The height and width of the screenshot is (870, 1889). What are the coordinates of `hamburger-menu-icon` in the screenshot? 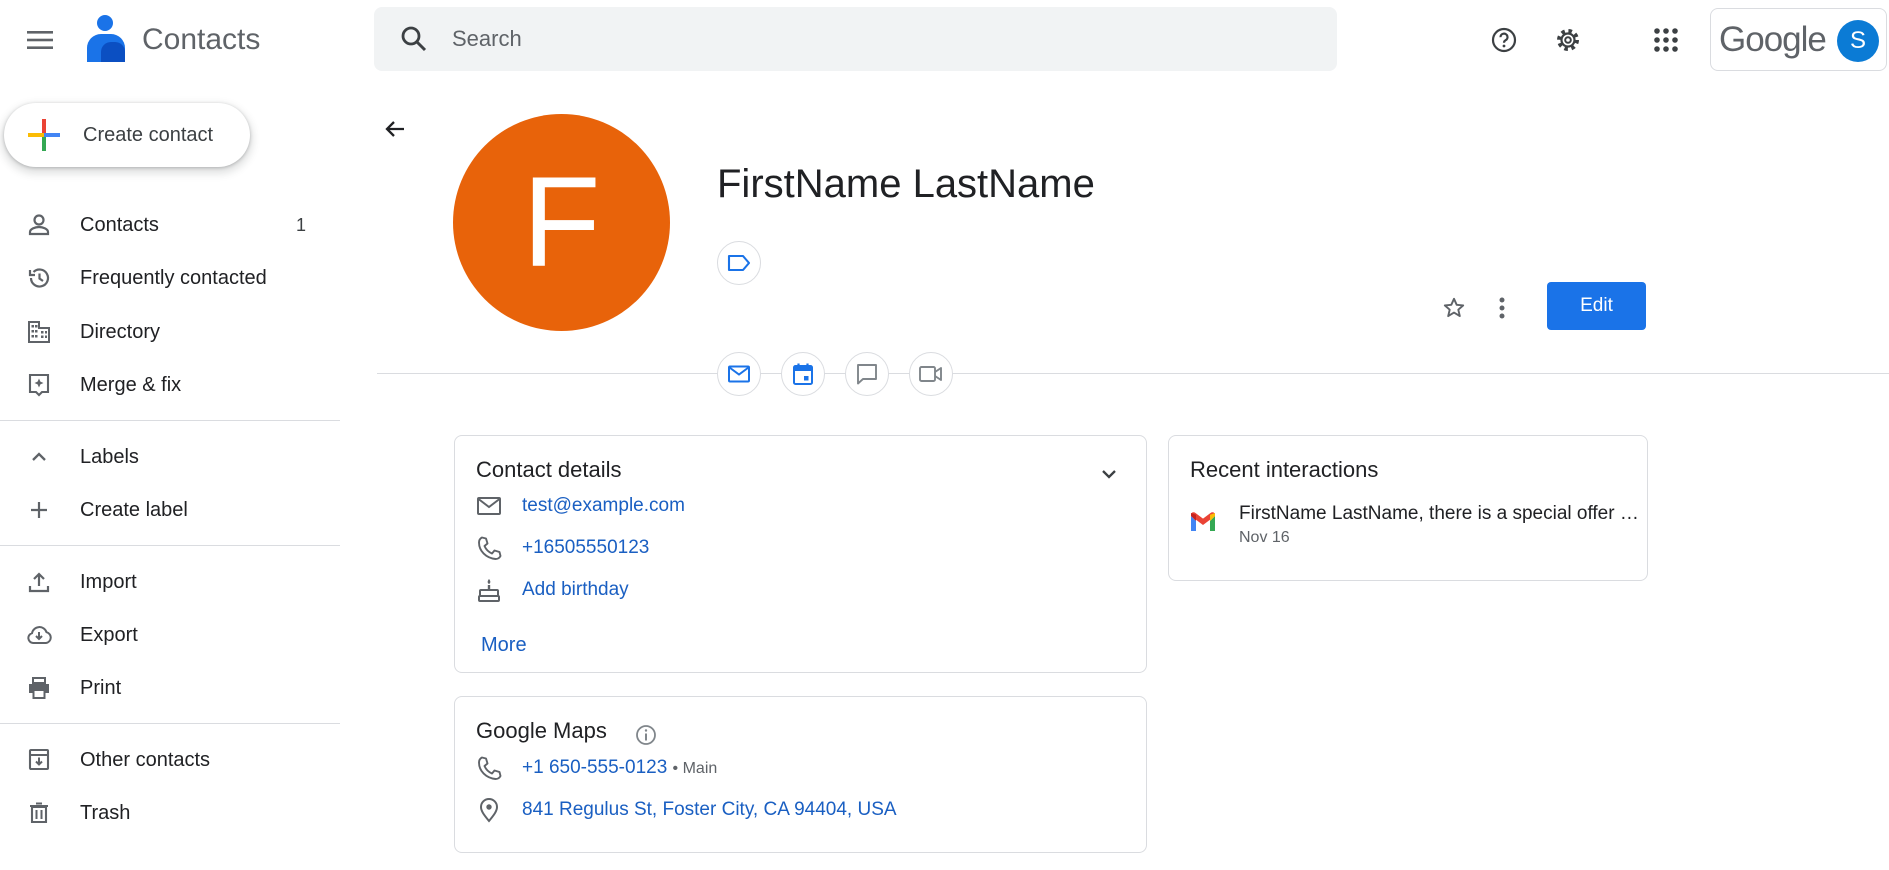 It's located at (40, 40).